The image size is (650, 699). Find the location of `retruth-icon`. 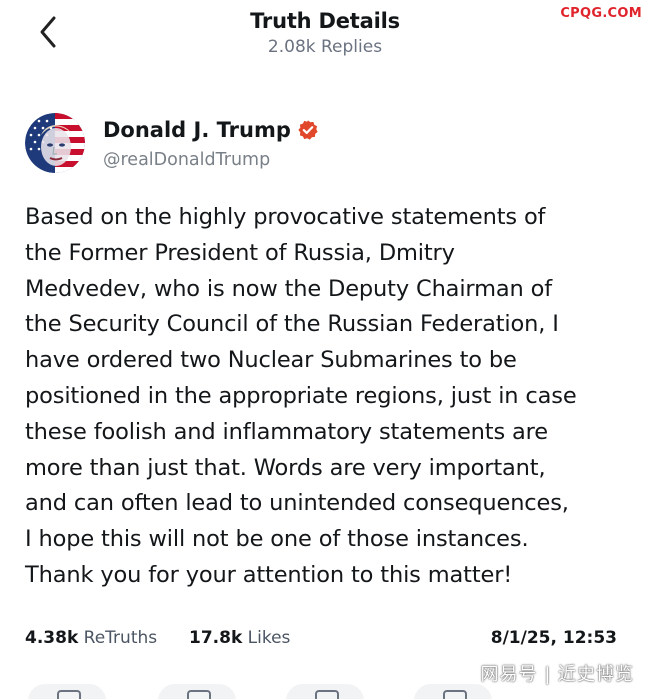

retruth-icon is located at coordinates (199, 694).